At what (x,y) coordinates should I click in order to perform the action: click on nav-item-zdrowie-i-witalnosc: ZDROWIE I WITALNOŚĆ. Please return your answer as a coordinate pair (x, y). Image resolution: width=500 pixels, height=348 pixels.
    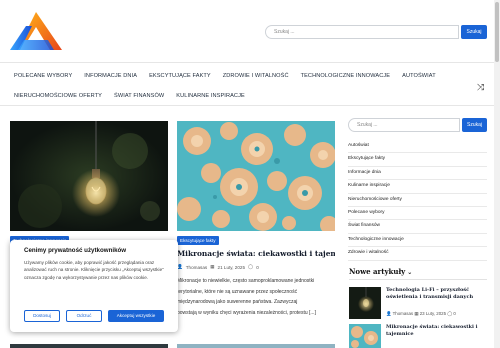
    Looking at the image, I should click on (256, 76).